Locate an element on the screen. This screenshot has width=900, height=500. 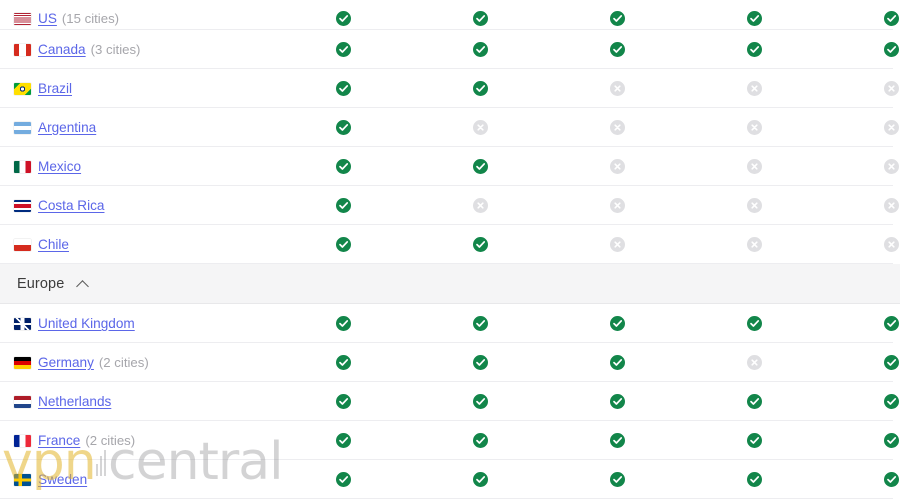
table-row: Netherlands is located at coordinates (450, 401).